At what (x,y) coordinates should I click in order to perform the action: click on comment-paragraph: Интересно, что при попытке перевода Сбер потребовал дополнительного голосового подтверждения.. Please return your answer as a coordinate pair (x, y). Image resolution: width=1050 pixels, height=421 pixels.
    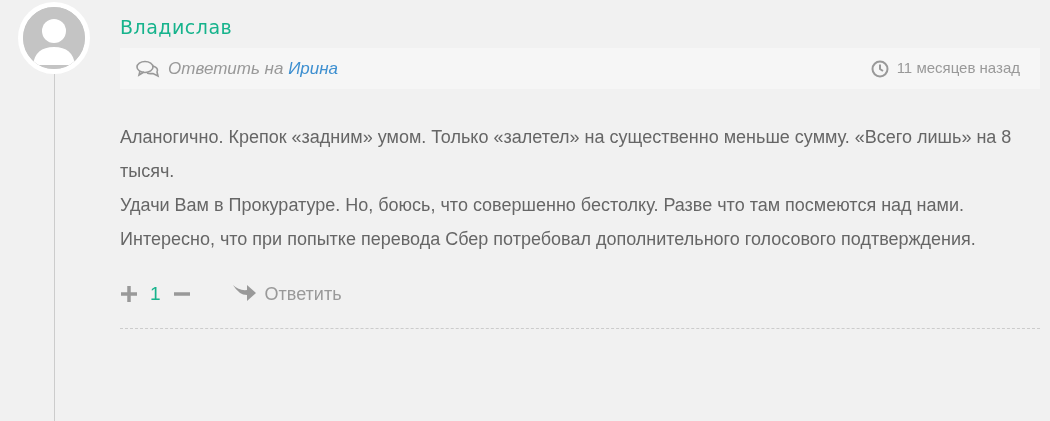
    Looking at the image, I should click on (548, 239).